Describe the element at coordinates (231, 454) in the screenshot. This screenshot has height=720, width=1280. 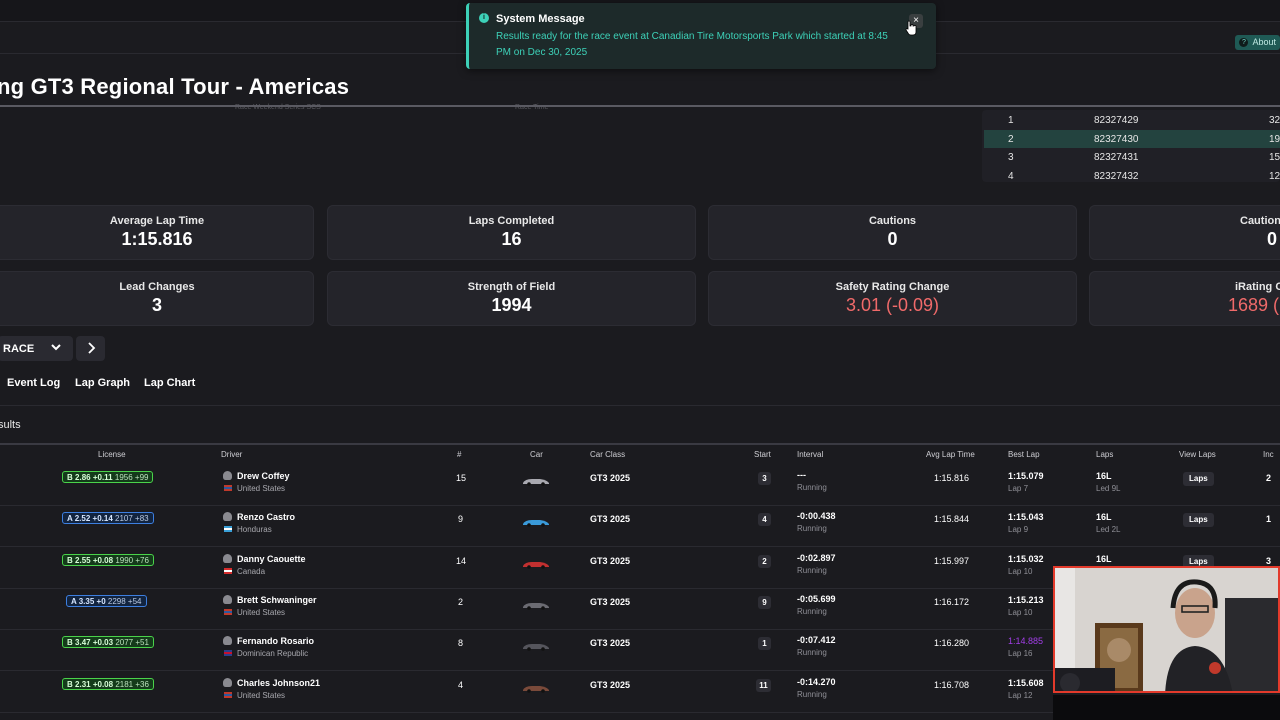
I see `column-driver: Driver` at that location.